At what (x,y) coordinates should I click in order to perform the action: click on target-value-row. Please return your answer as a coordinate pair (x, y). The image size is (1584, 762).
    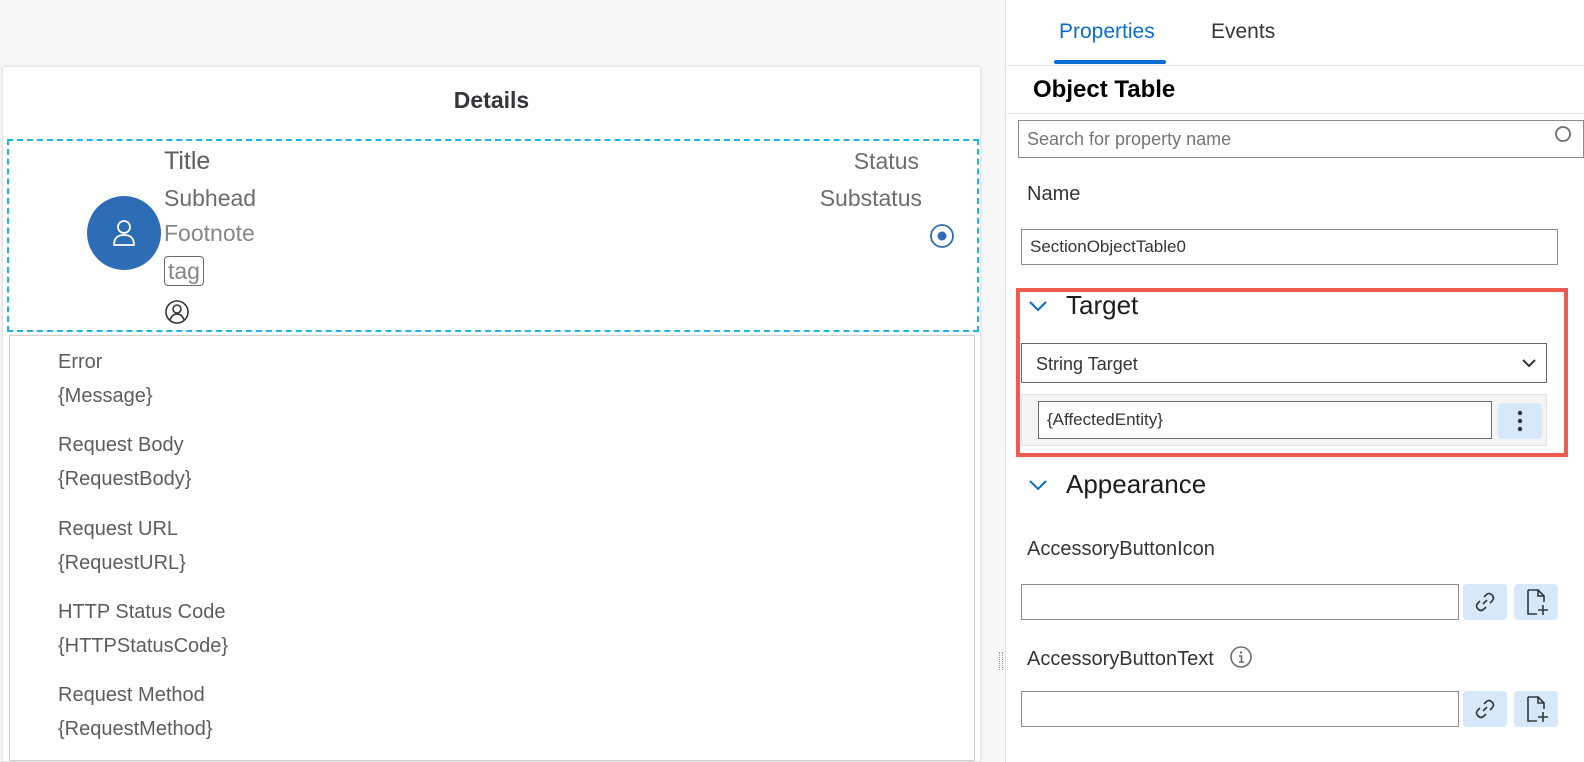
    Looking at the image, I should click on (1284, 420).